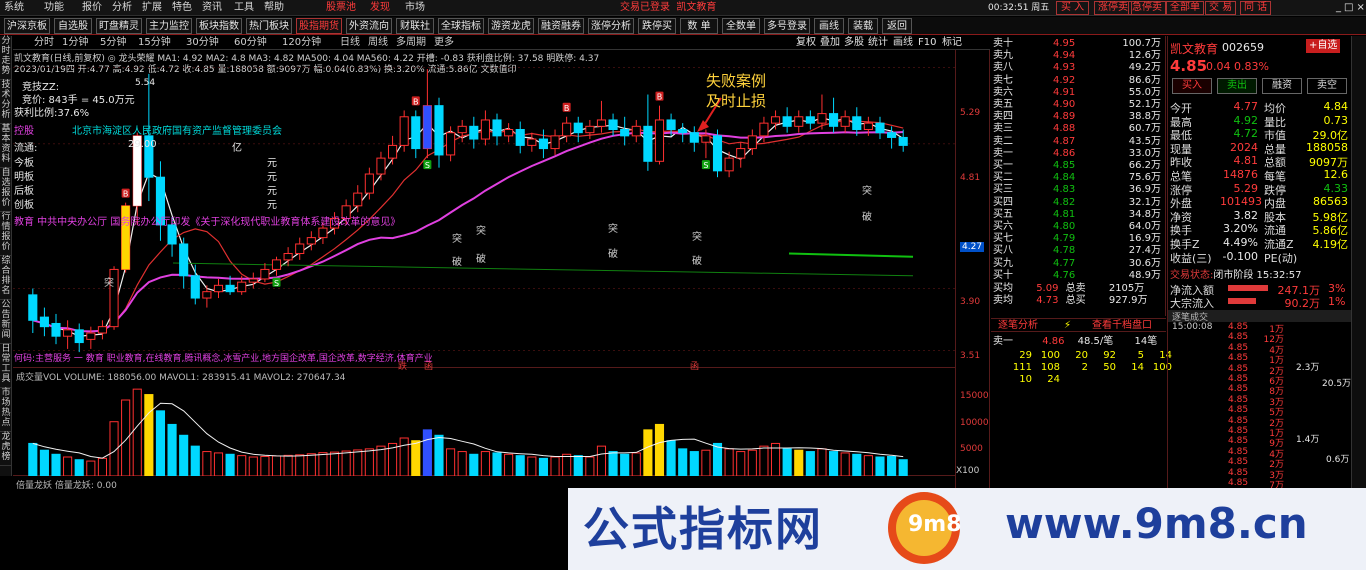  Describe the element at coordinates (113, 43) in the screenshot. I see `period-2: 5分钟` at that location.